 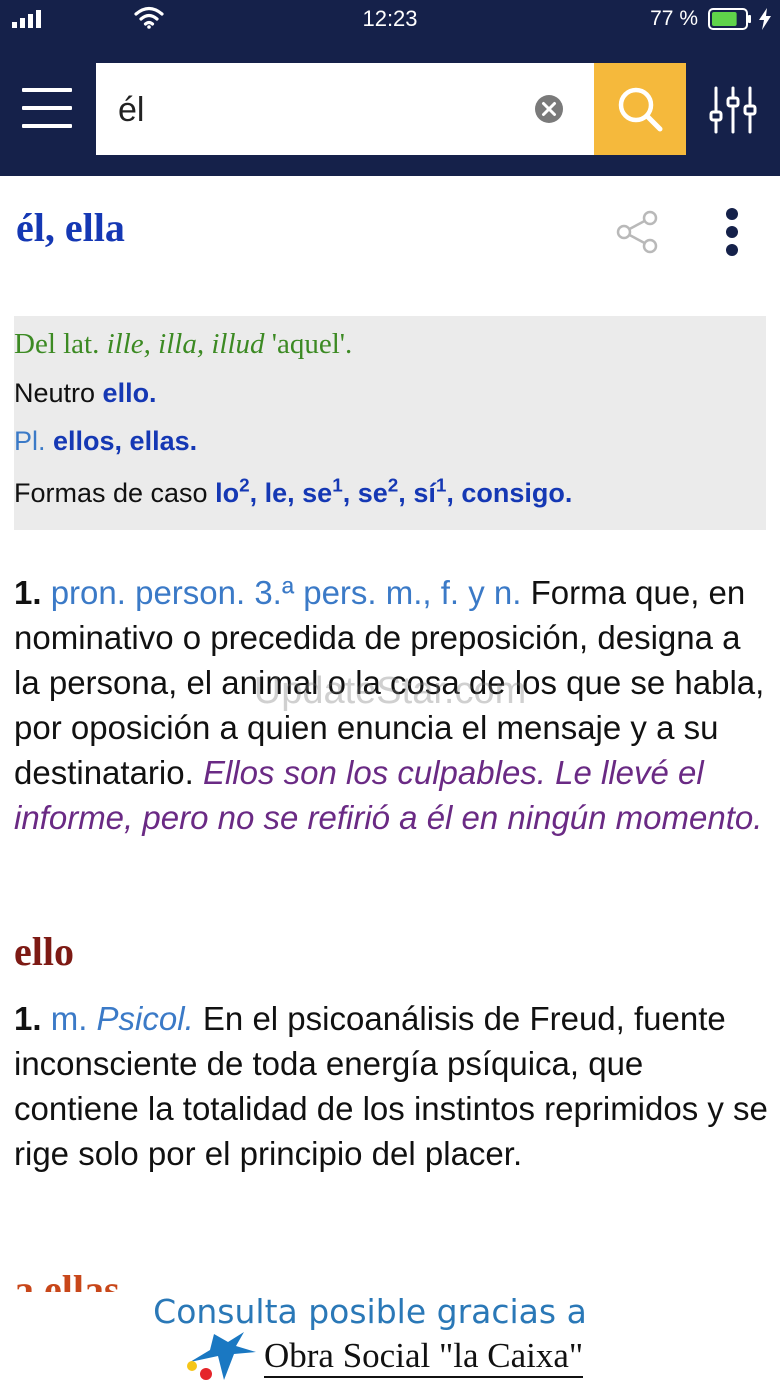 What do you see at coordinates (47, 108) in the screenshot?
I see `hamburger-menu-icon` at bounding box center [47, 108].